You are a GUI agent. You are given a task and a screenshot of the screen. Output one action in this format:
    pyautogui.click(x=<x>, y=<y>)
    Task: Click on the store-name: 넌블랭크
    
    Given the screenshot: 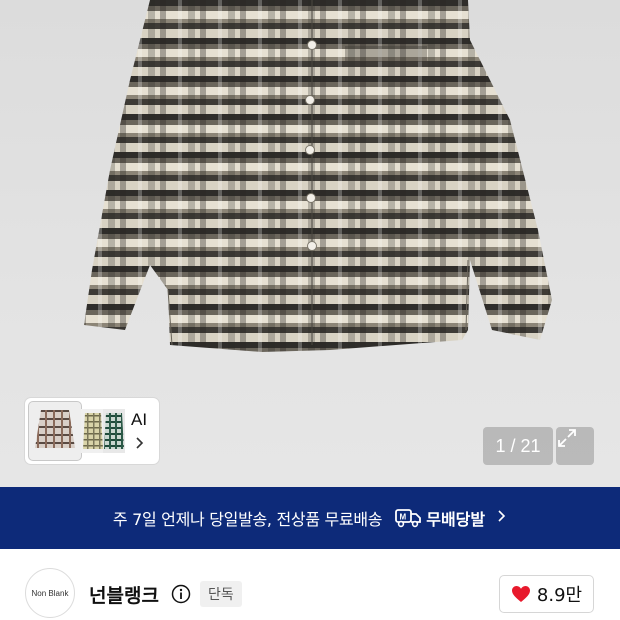 What is the action you would take?
    pyautogui.click(x=124, y=594)
    